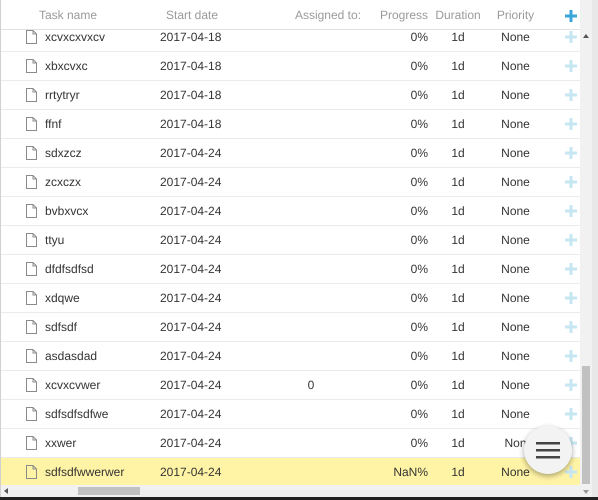 The image size is (598, 500). Describe the element at coordinates (290, 41) in the screenshot. I see `task-row: xcvxcxvxcv 2017-04-18 0% 1d None` at that location.